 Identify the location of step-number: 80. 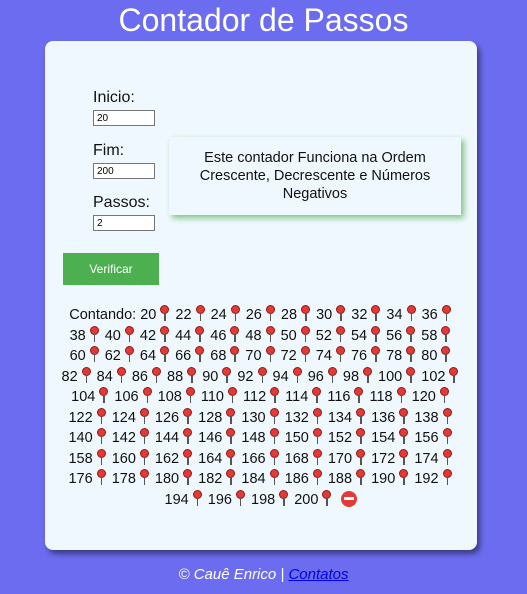
(436, 355).